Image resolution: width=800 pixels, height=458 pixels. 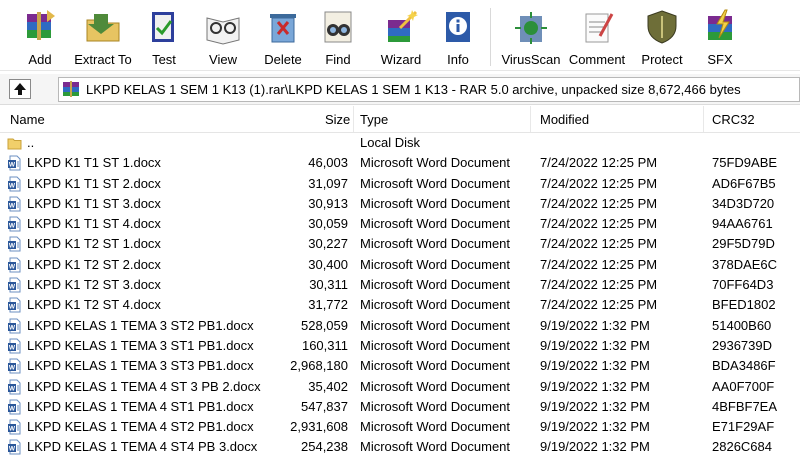 What do you see at coordinates (319, 427) in the screenshot?
I see `file-size: 2,931,608` at bounding box center [319, 427].